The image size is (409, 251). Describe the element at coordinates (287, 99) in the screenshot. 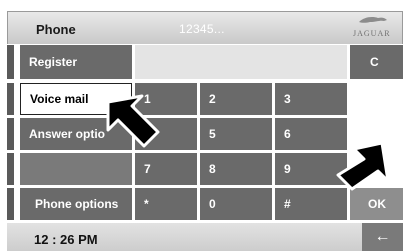

I see `key-3-label: 3` at that location.